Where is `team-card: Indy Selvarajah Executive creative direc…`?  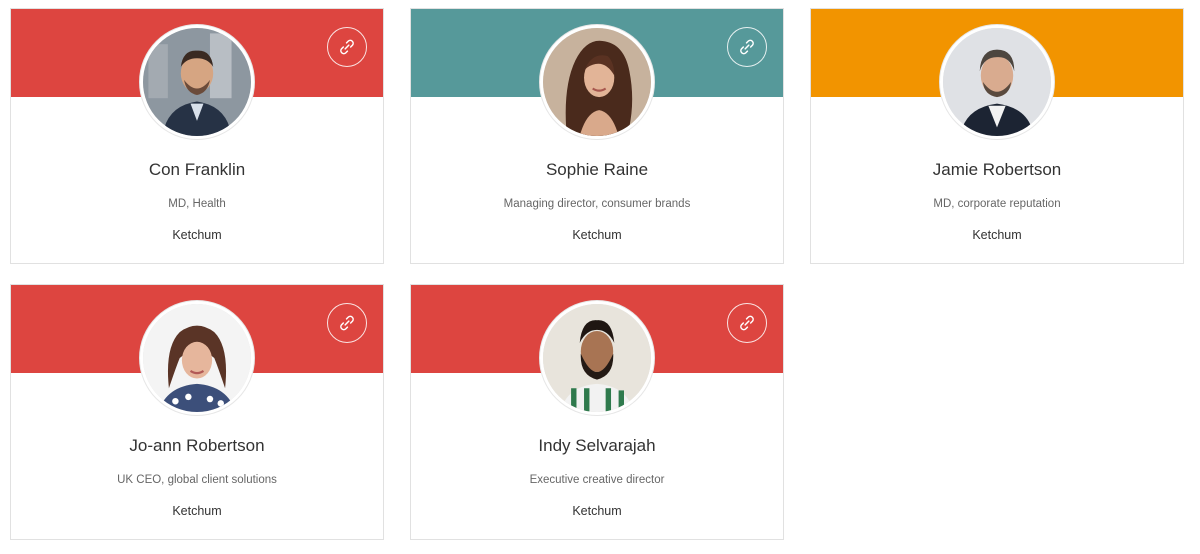
team-card: Indy Selvarajah Executive creative direc… is located at coordinates (597, 412).